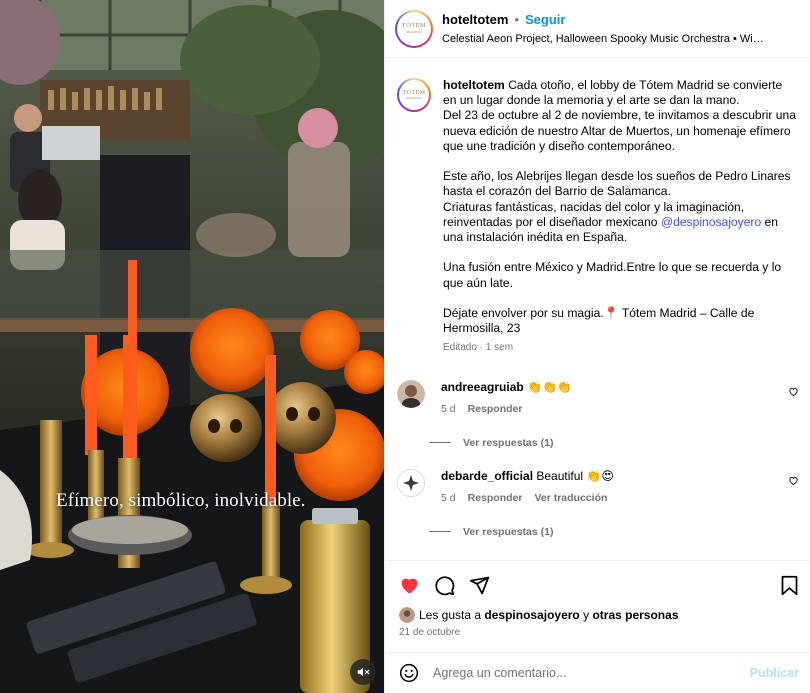 This screenshot has height=693, width=810. I want to click on emoji-button, so click(409, 673).